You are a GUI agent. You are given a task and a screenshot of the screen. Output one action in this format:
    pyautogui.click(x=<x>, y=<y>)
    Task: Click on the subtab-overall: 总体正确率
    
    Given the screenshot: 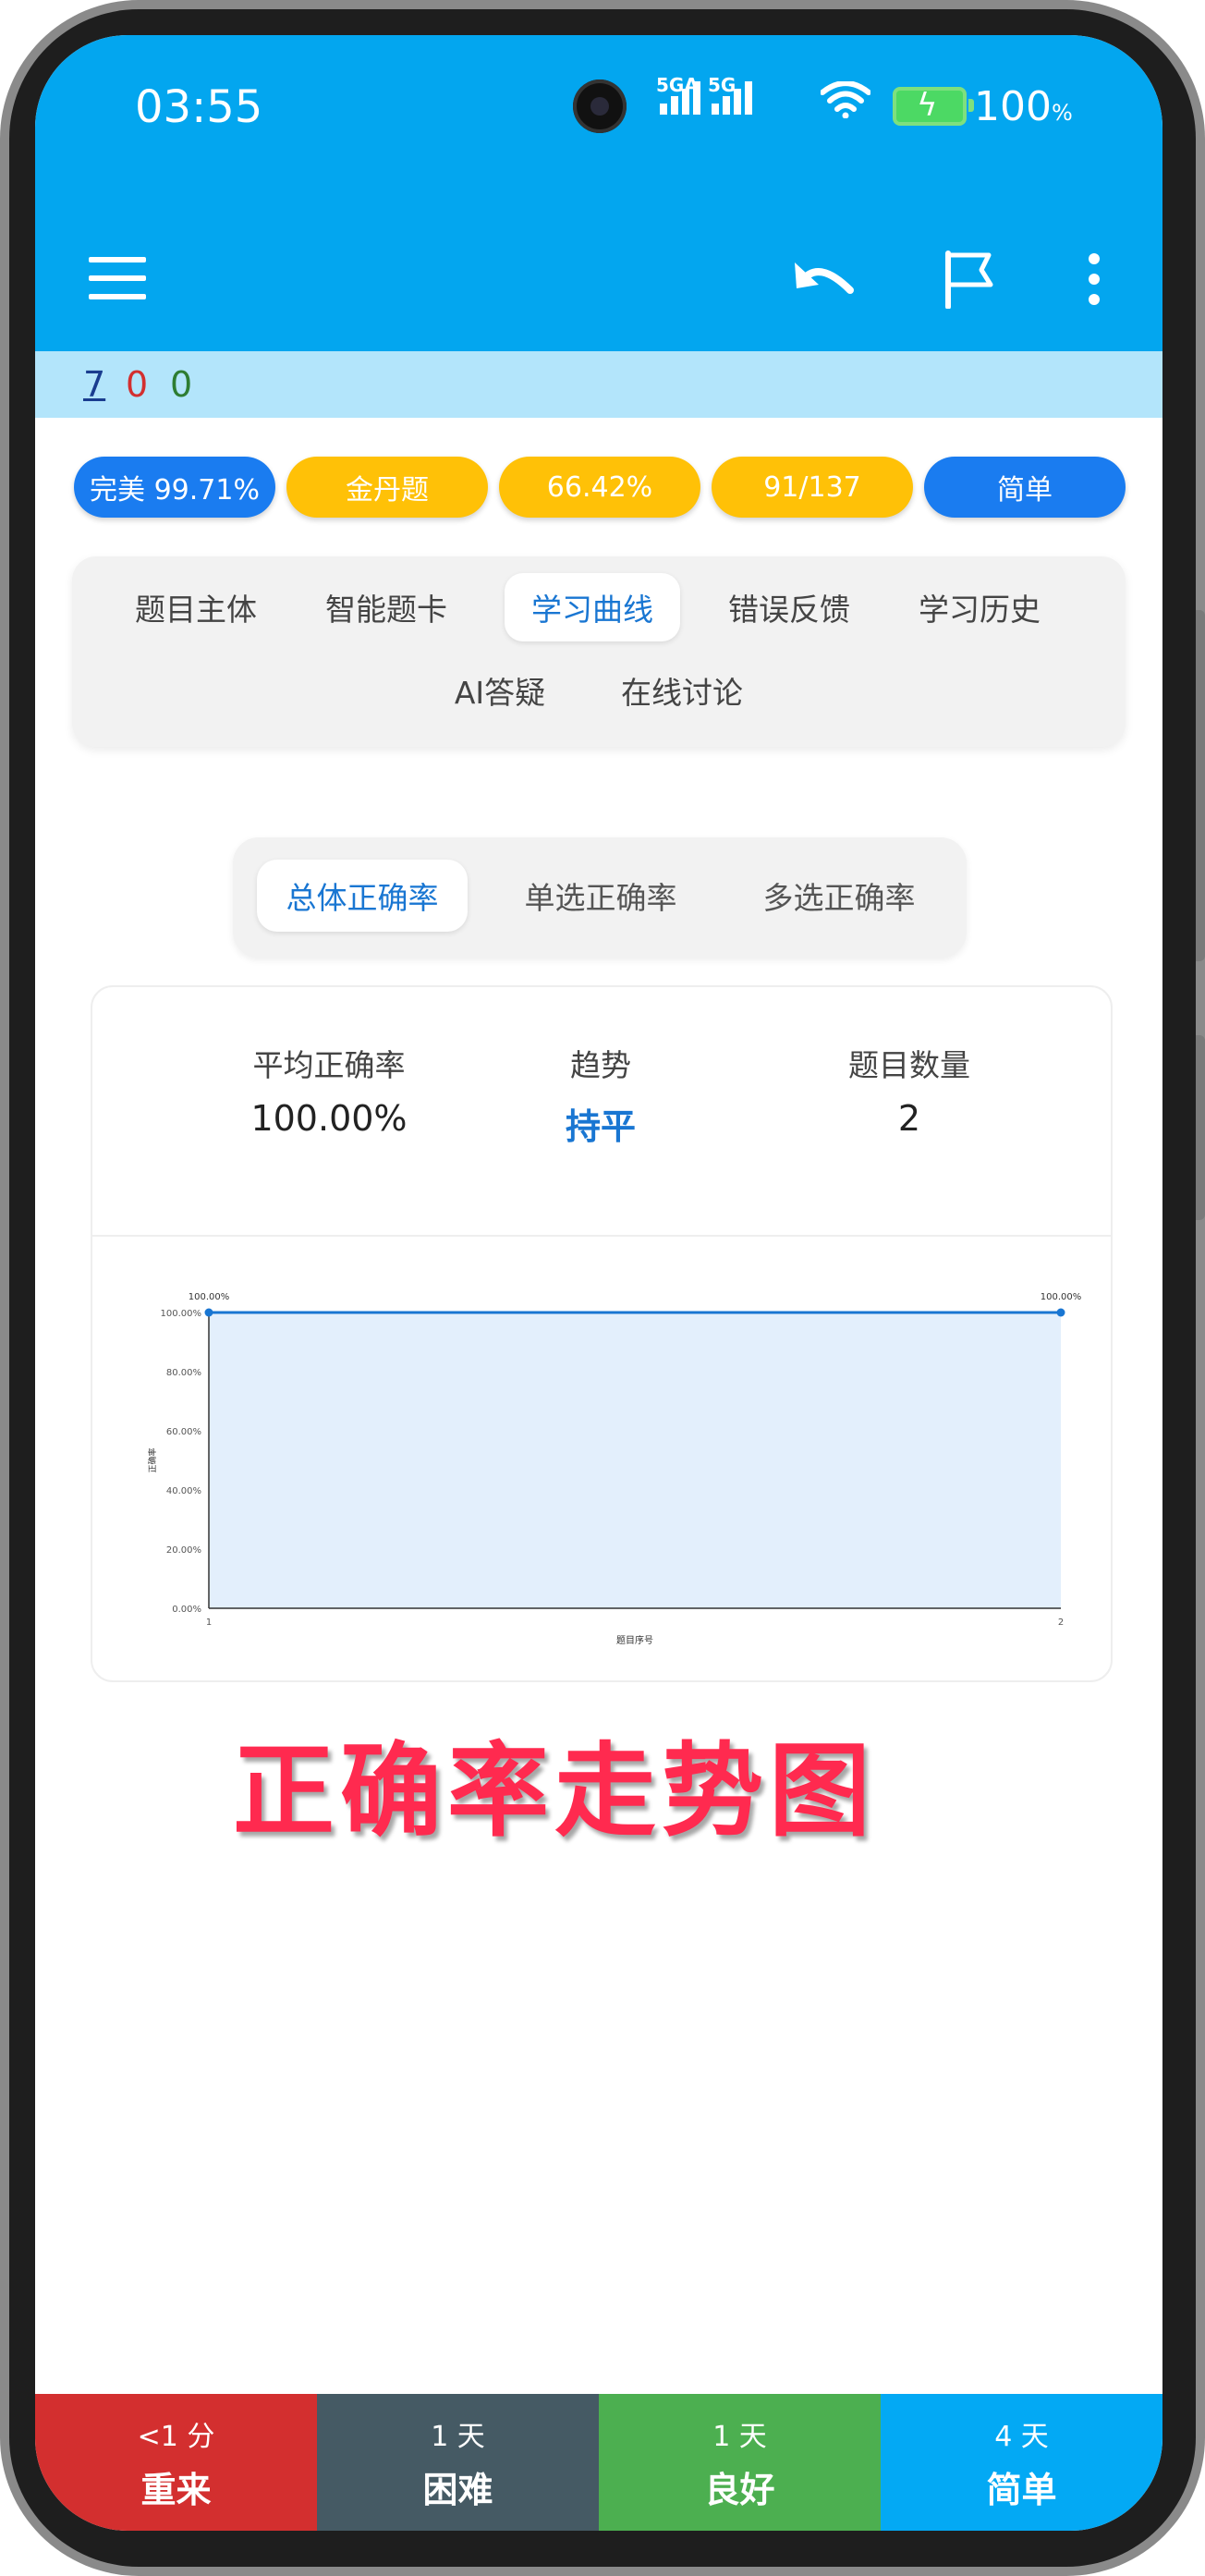 What is the action you would take?
    pyautogui.click(x=362, y=896)
    